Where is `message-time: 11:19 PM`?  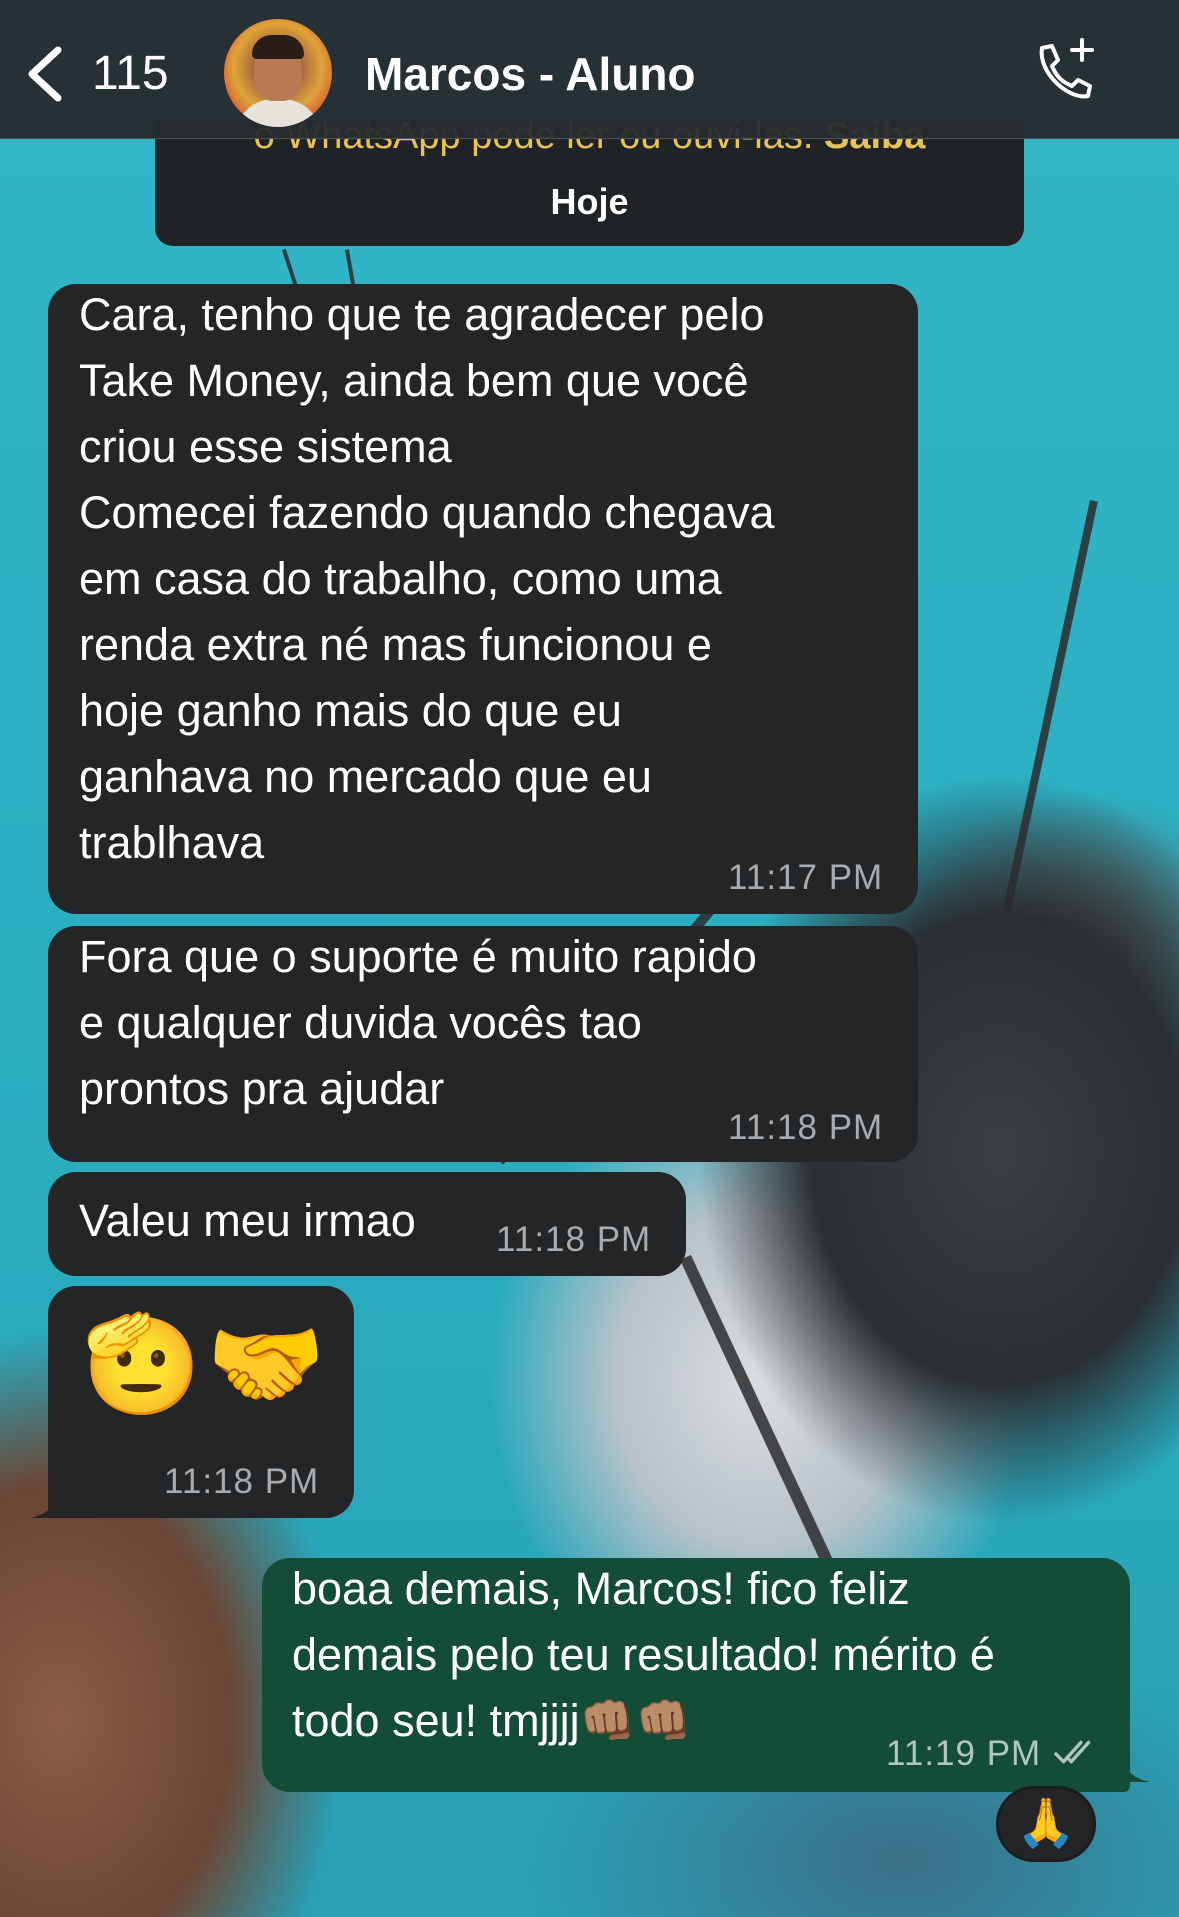 message-time: 11:19 PM is located at coordinates (964, 1753).